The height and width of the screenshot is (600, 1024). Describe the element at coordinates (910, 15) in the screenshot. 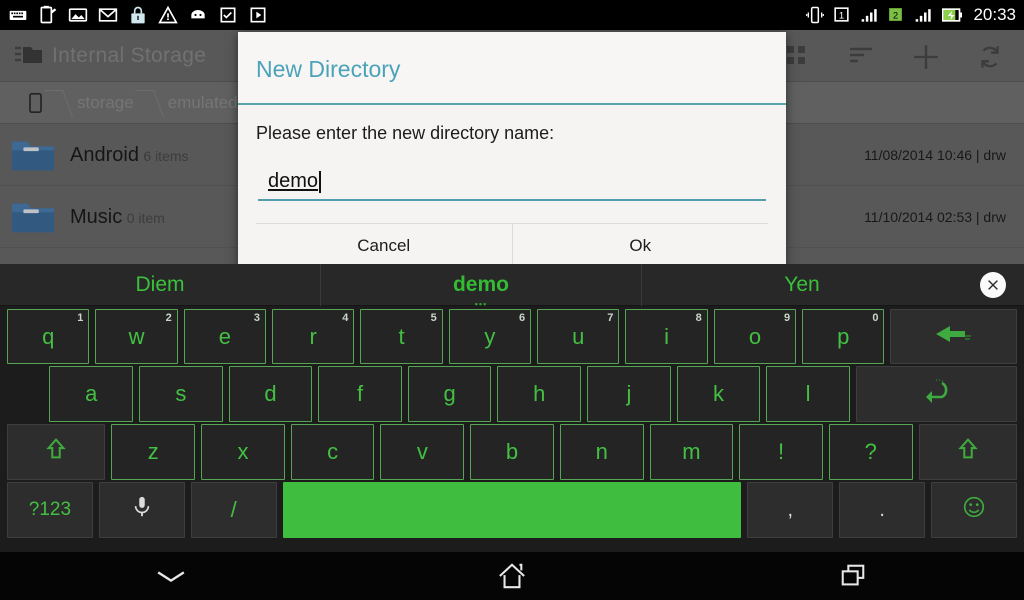

I see `status-bar-system: 1 2 20:33` at that location.